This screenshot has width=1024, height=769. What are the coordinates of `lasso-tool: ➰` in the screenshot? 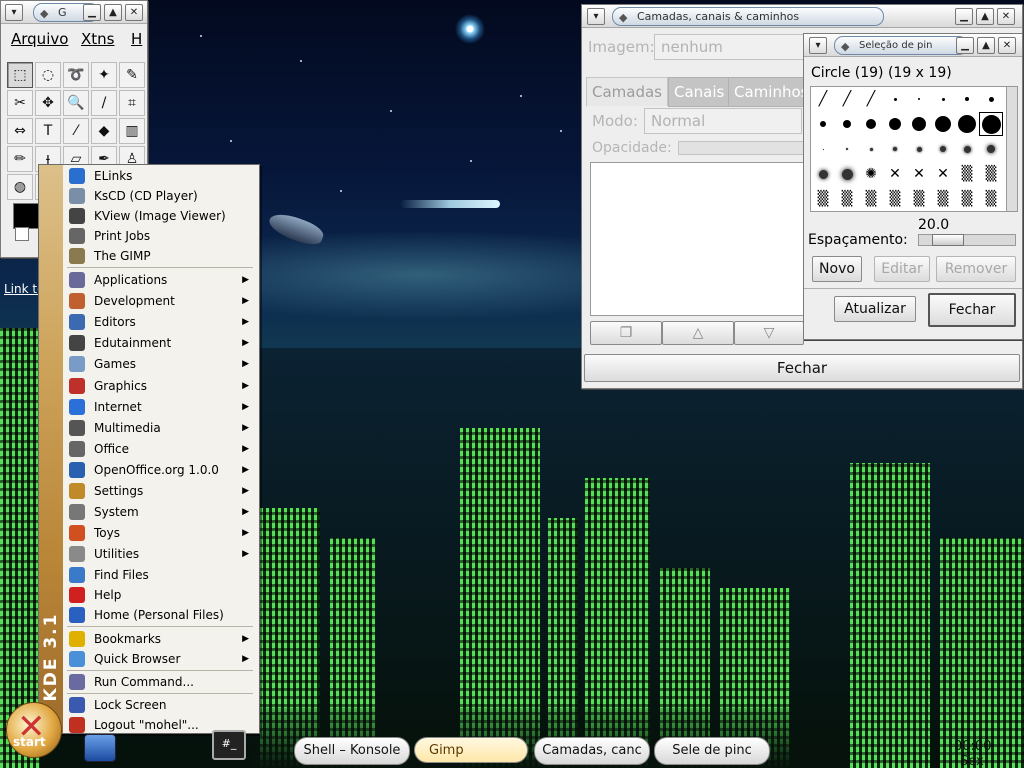 It's located at (76, 75).